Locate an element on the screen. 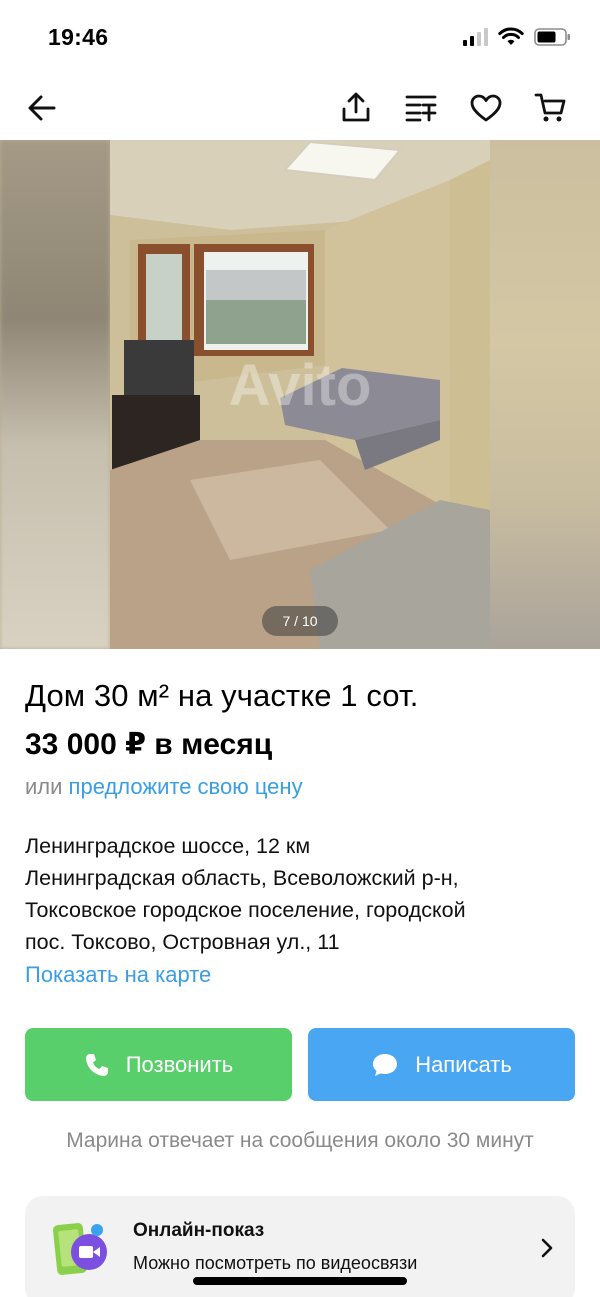 Image resolution: width=600 pixels, height=1297 pixels. back-button is located at coordinates (42, 108).